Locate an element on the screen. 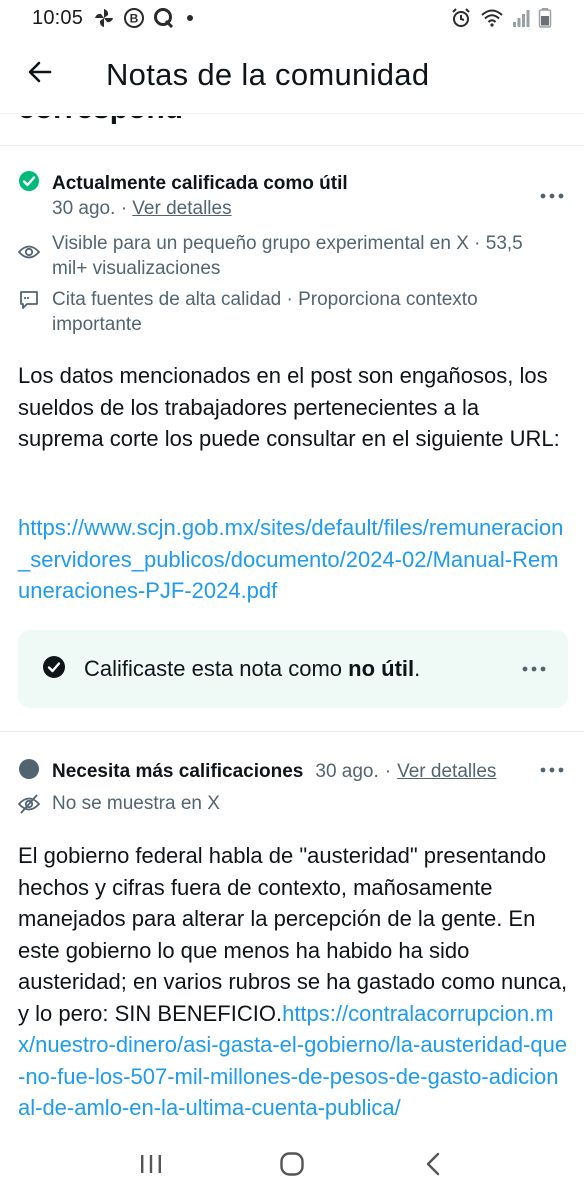 The width and height of the screenshot is (584, 1200). note-status: Actualmente calificada como útil is located at coordinates (183, 183).